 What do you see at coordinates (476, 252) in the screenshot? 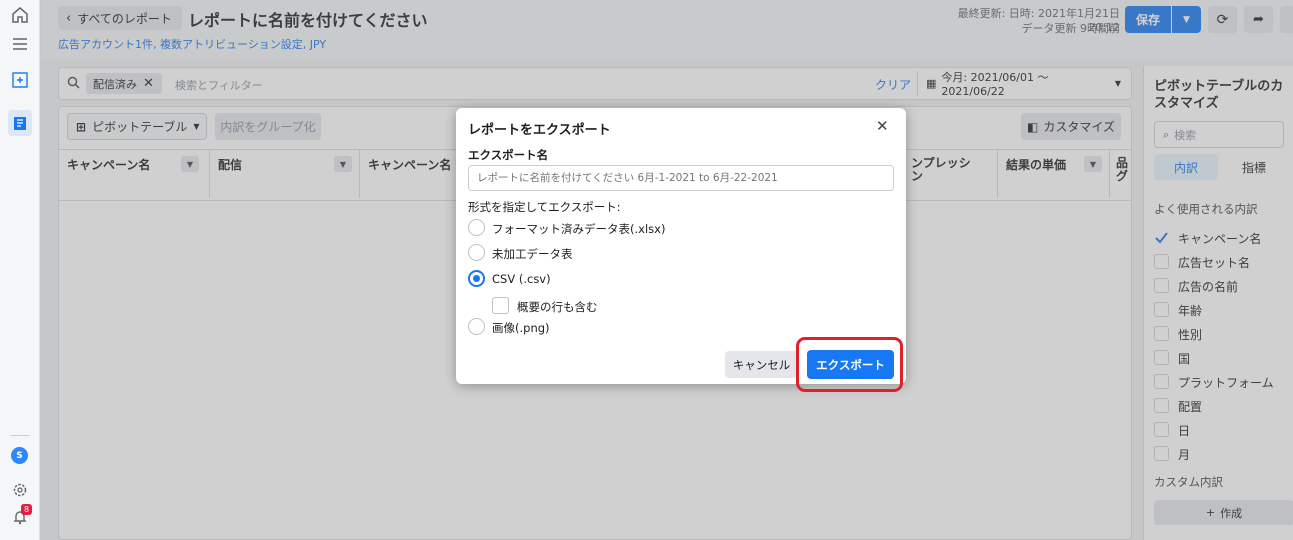
I see `radio-raw-data` at bounding box center [476, 252].